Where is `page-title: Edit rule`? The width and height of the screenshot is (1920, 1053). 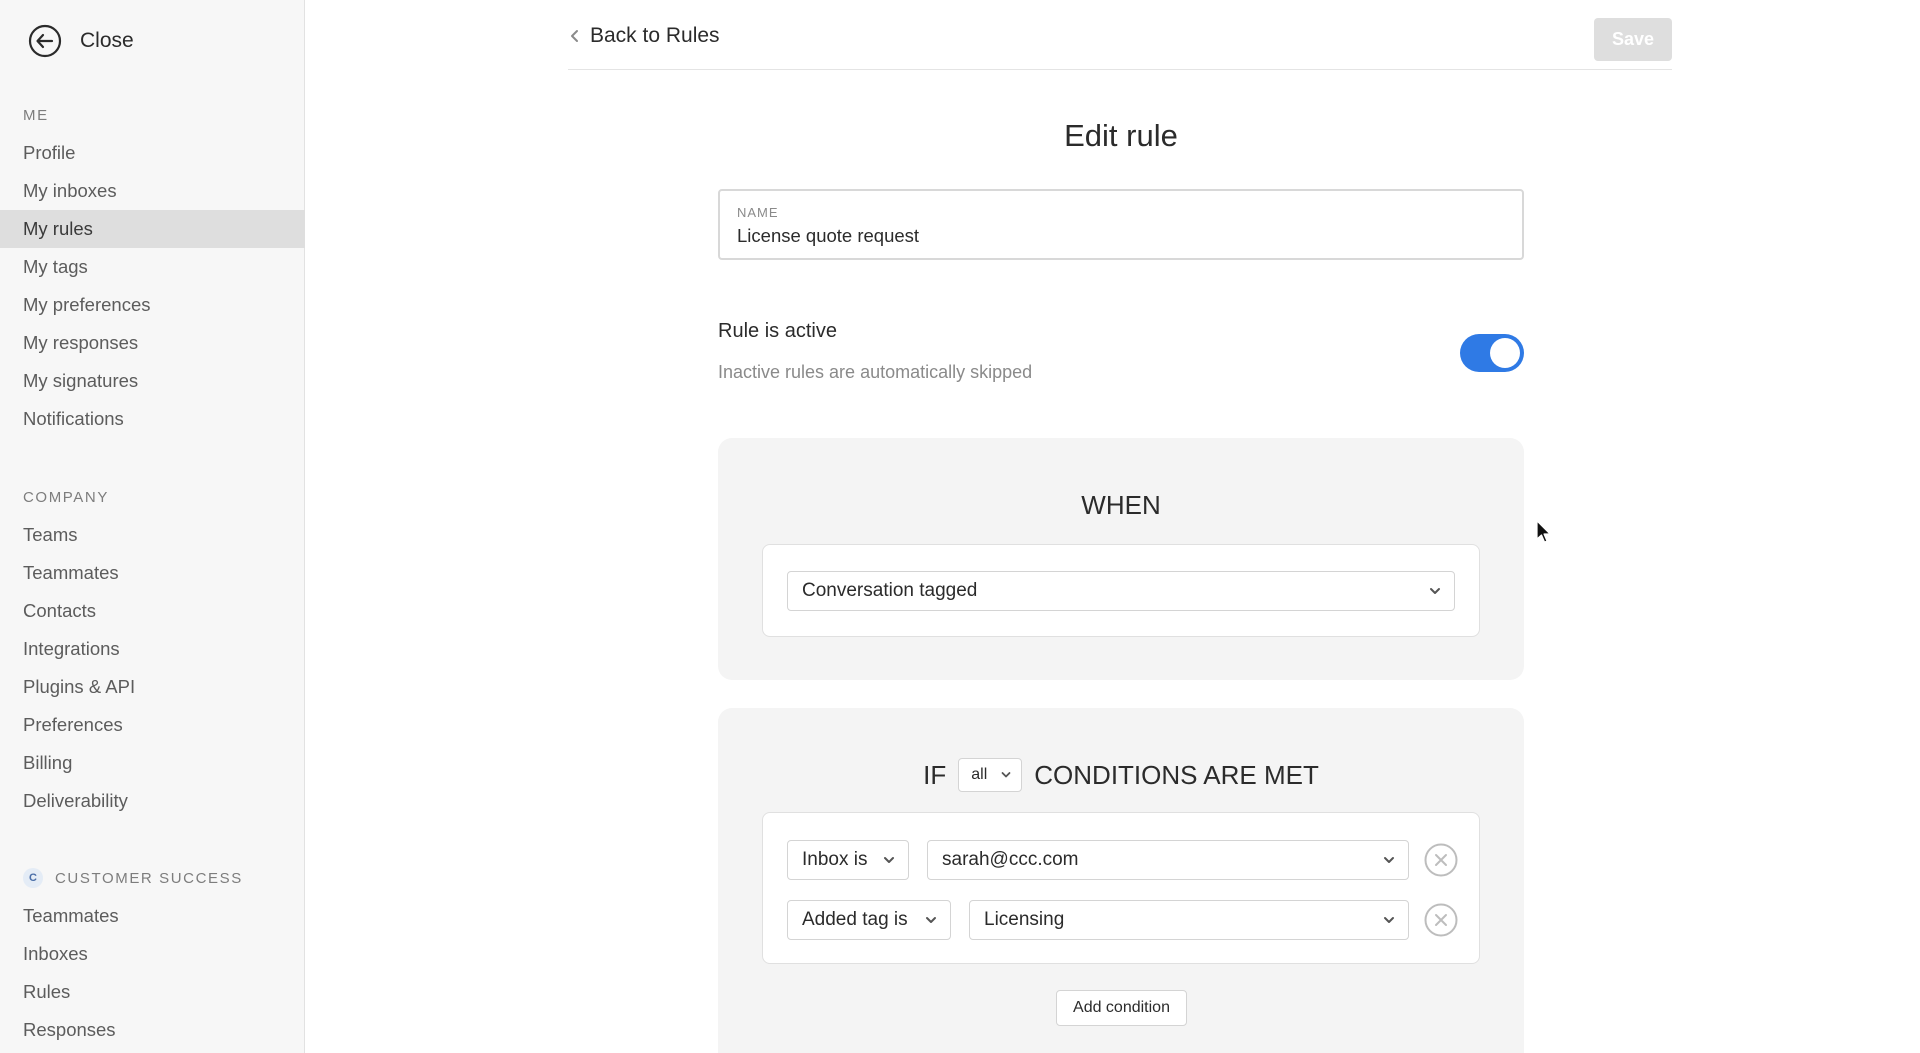
page-title: Edit rule is located at coordinates (1121, 135).